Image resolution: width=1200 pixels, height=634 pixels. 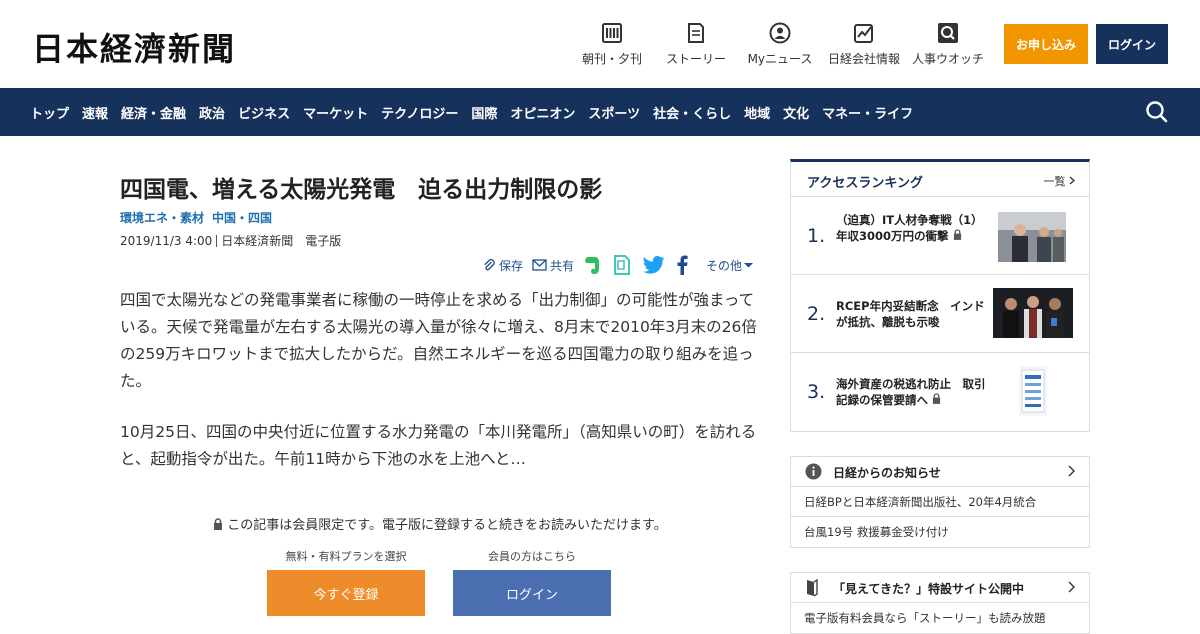 I want to click on mail-icon, so click(x=539, y=265).